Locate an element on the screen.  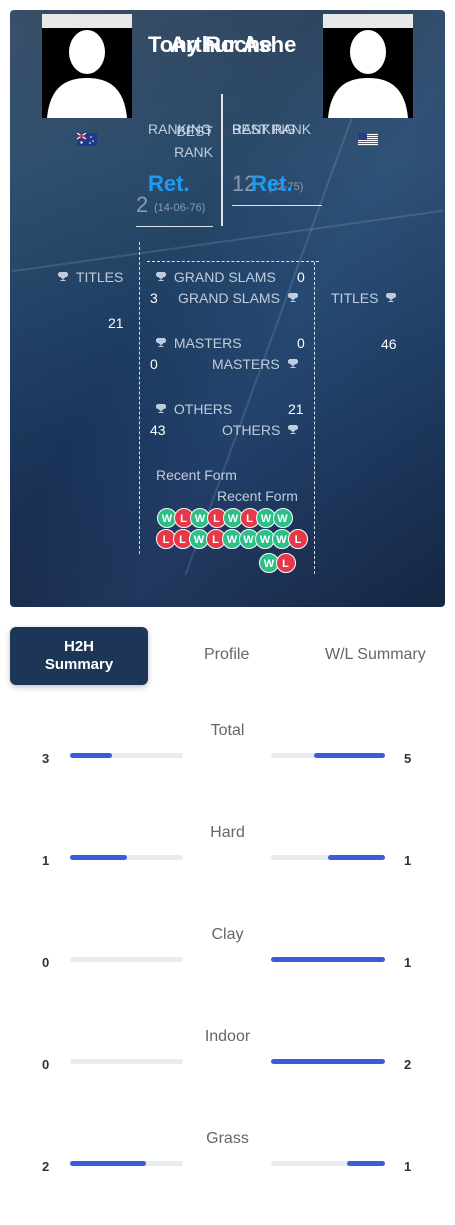
p2-titles-value: 46 is located at coordinates (389, 344).